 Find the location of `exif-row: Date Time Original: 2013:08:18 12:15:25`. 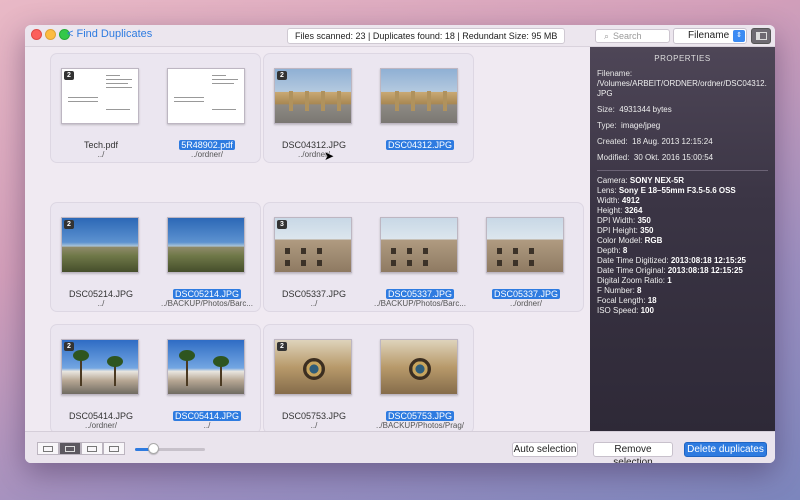

exif-row: Date Time Original: 2013:08:18 12:15:25 is located at coordinates (670, 270).